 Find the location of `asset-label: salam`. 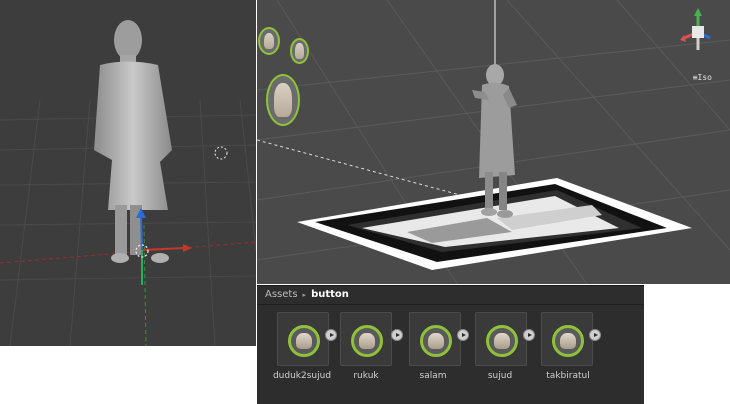

asset-label: salam is located at coordinates (433, 376).